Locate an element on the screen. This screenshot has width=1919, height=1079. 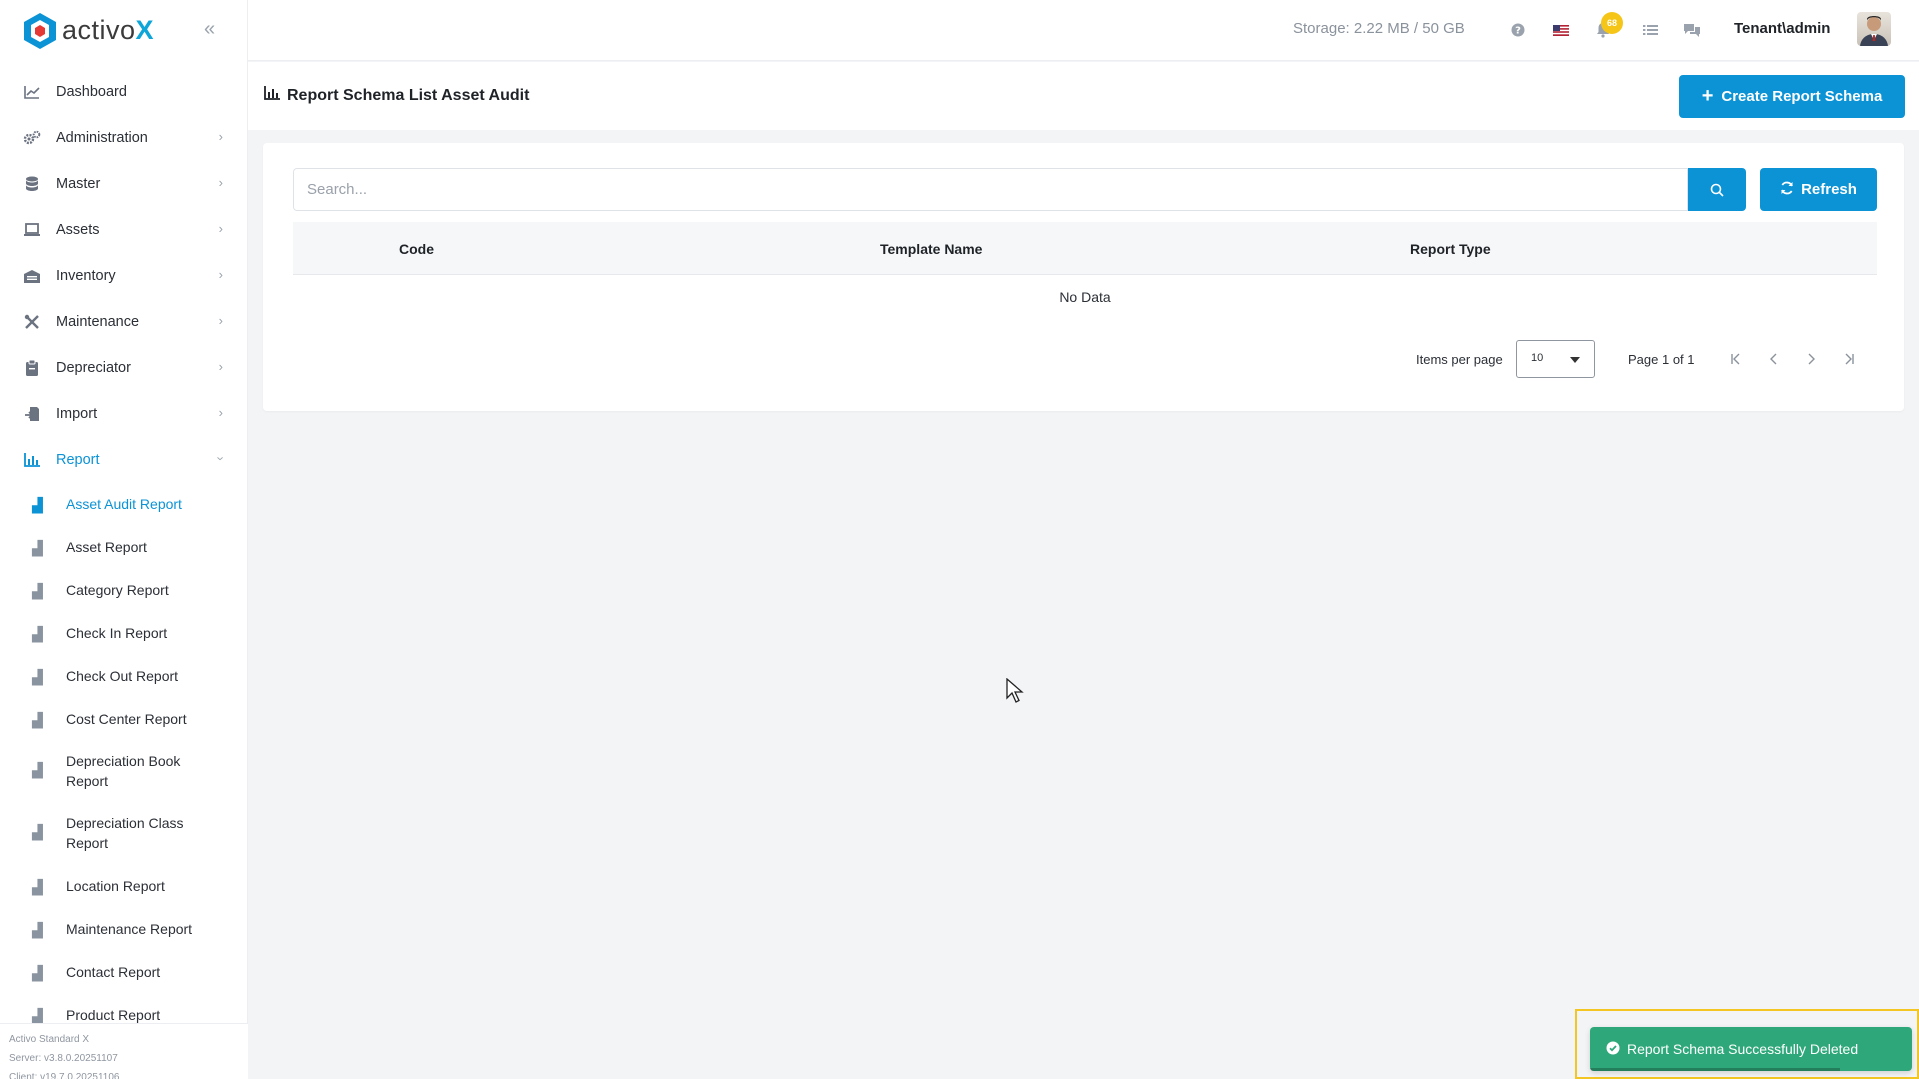
import-icon is located at coordinates (32, 414).